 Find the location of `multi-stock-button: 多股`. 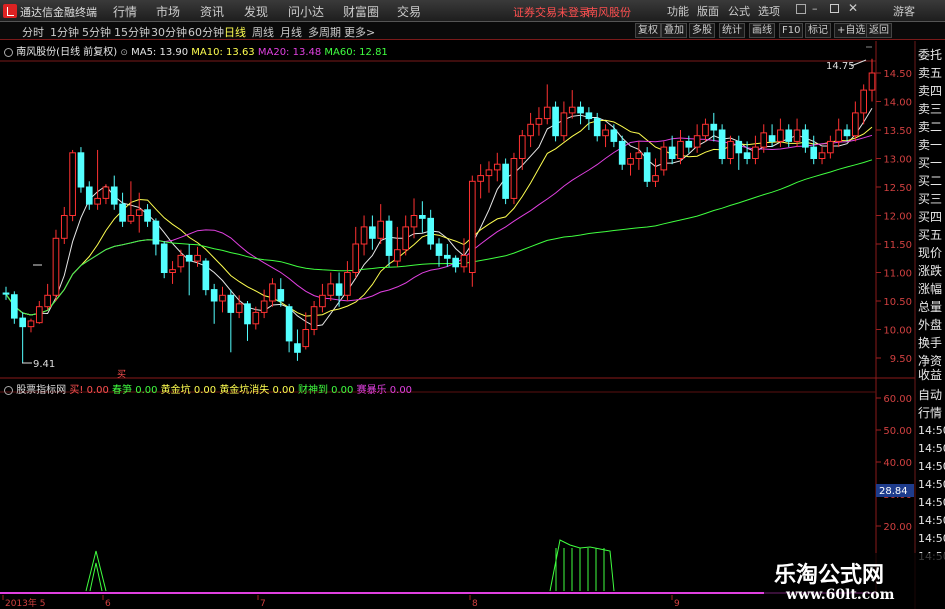

multi-stock-button: 多股 is located at coordinates (702, 30).